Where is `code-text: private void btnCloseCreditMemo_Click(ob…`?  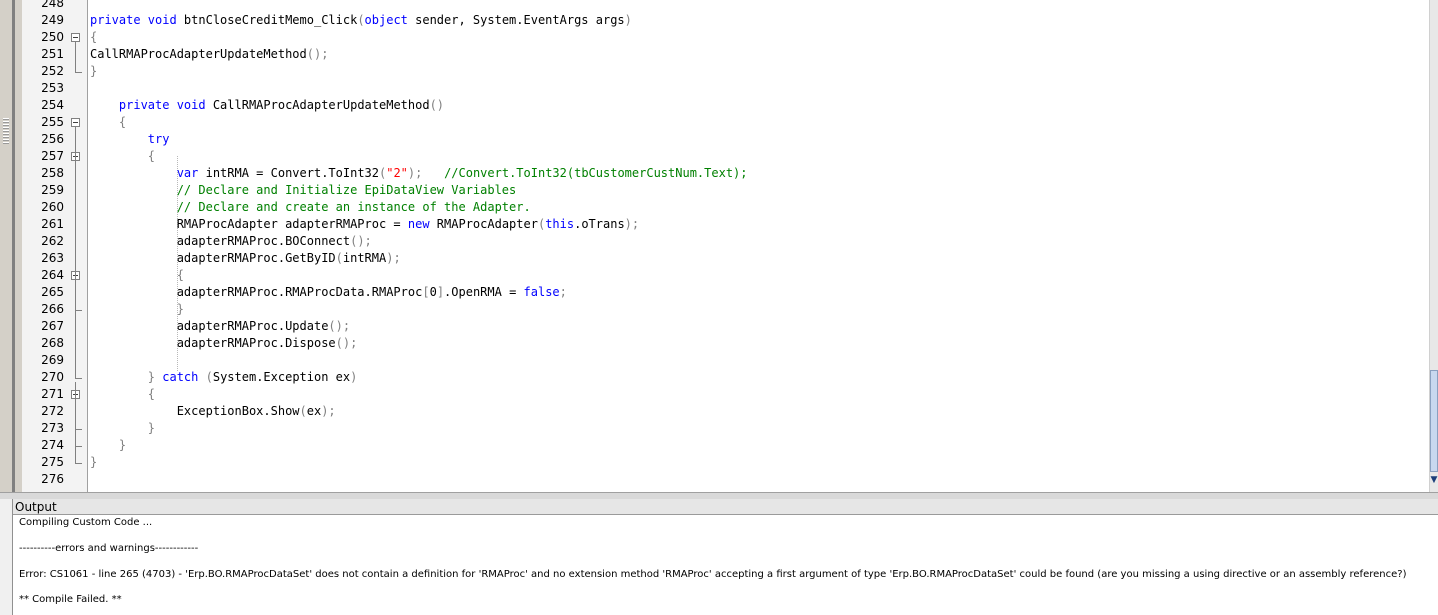
code-text: private void btnCloseCreditMemo_Click(ob… is located at coordinates (361, 20).